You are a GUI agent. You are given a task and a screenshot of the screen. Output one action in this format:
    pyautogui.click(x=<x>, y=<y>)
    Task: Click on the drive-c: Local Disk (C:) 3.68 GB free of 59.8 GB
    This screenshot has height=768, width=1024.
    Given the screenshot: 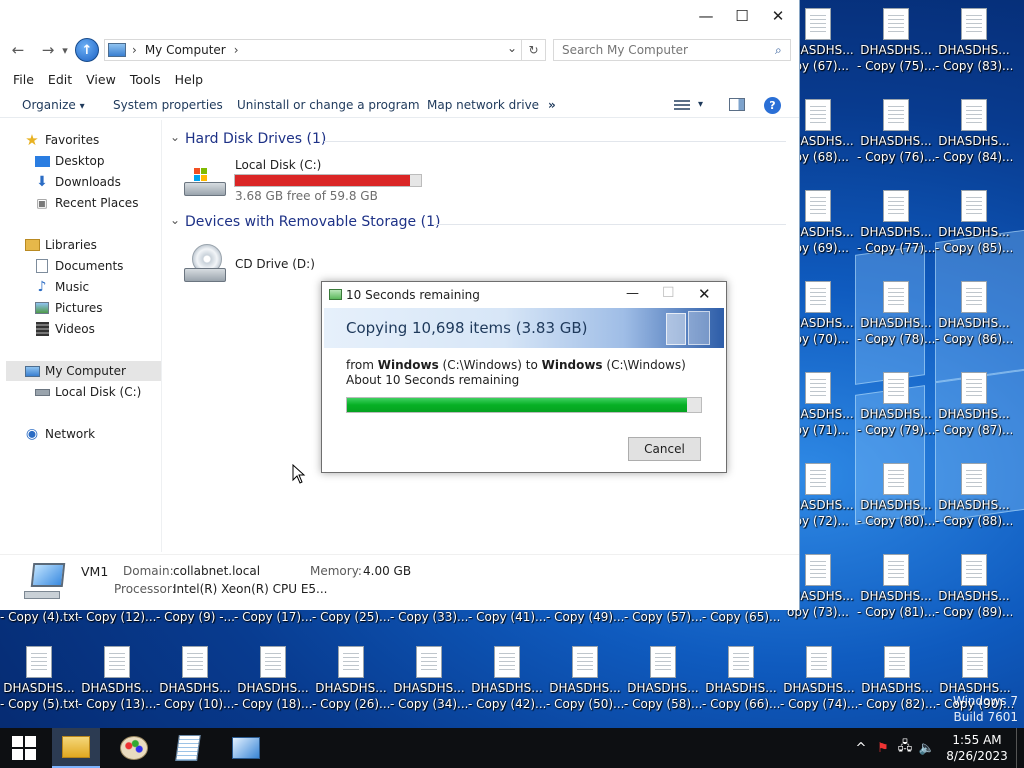 What is the action you would take?
    pyautogui.click(x=314, y=182)
    